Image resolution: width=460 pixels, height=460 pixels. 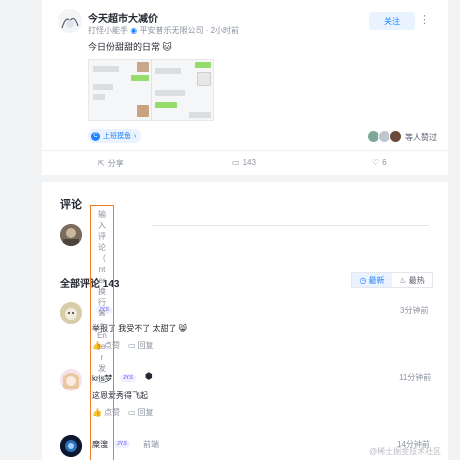 What do you see at coordinates (102, 346) in the screenshot?
I see `input-placeholder-char: te` at bounding box center [102, 346].